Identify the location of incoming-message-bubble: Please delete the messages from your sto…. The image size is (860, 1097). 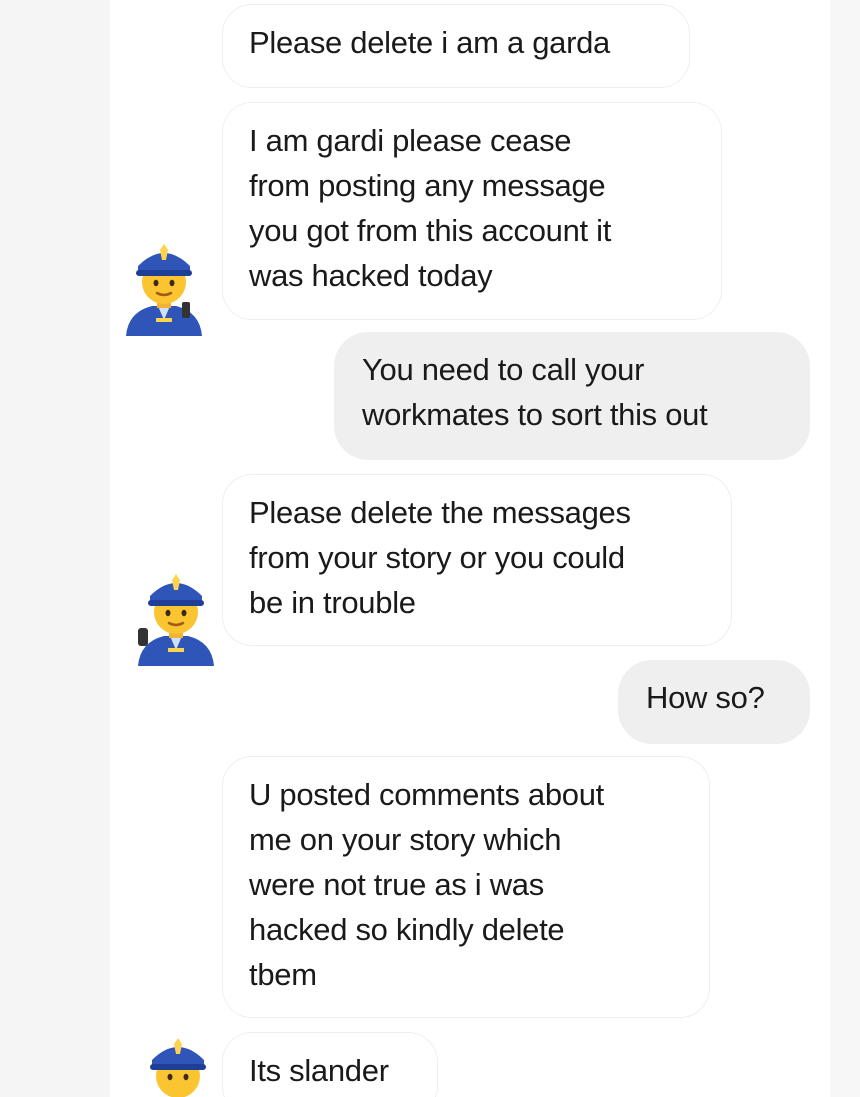
(477, 560).